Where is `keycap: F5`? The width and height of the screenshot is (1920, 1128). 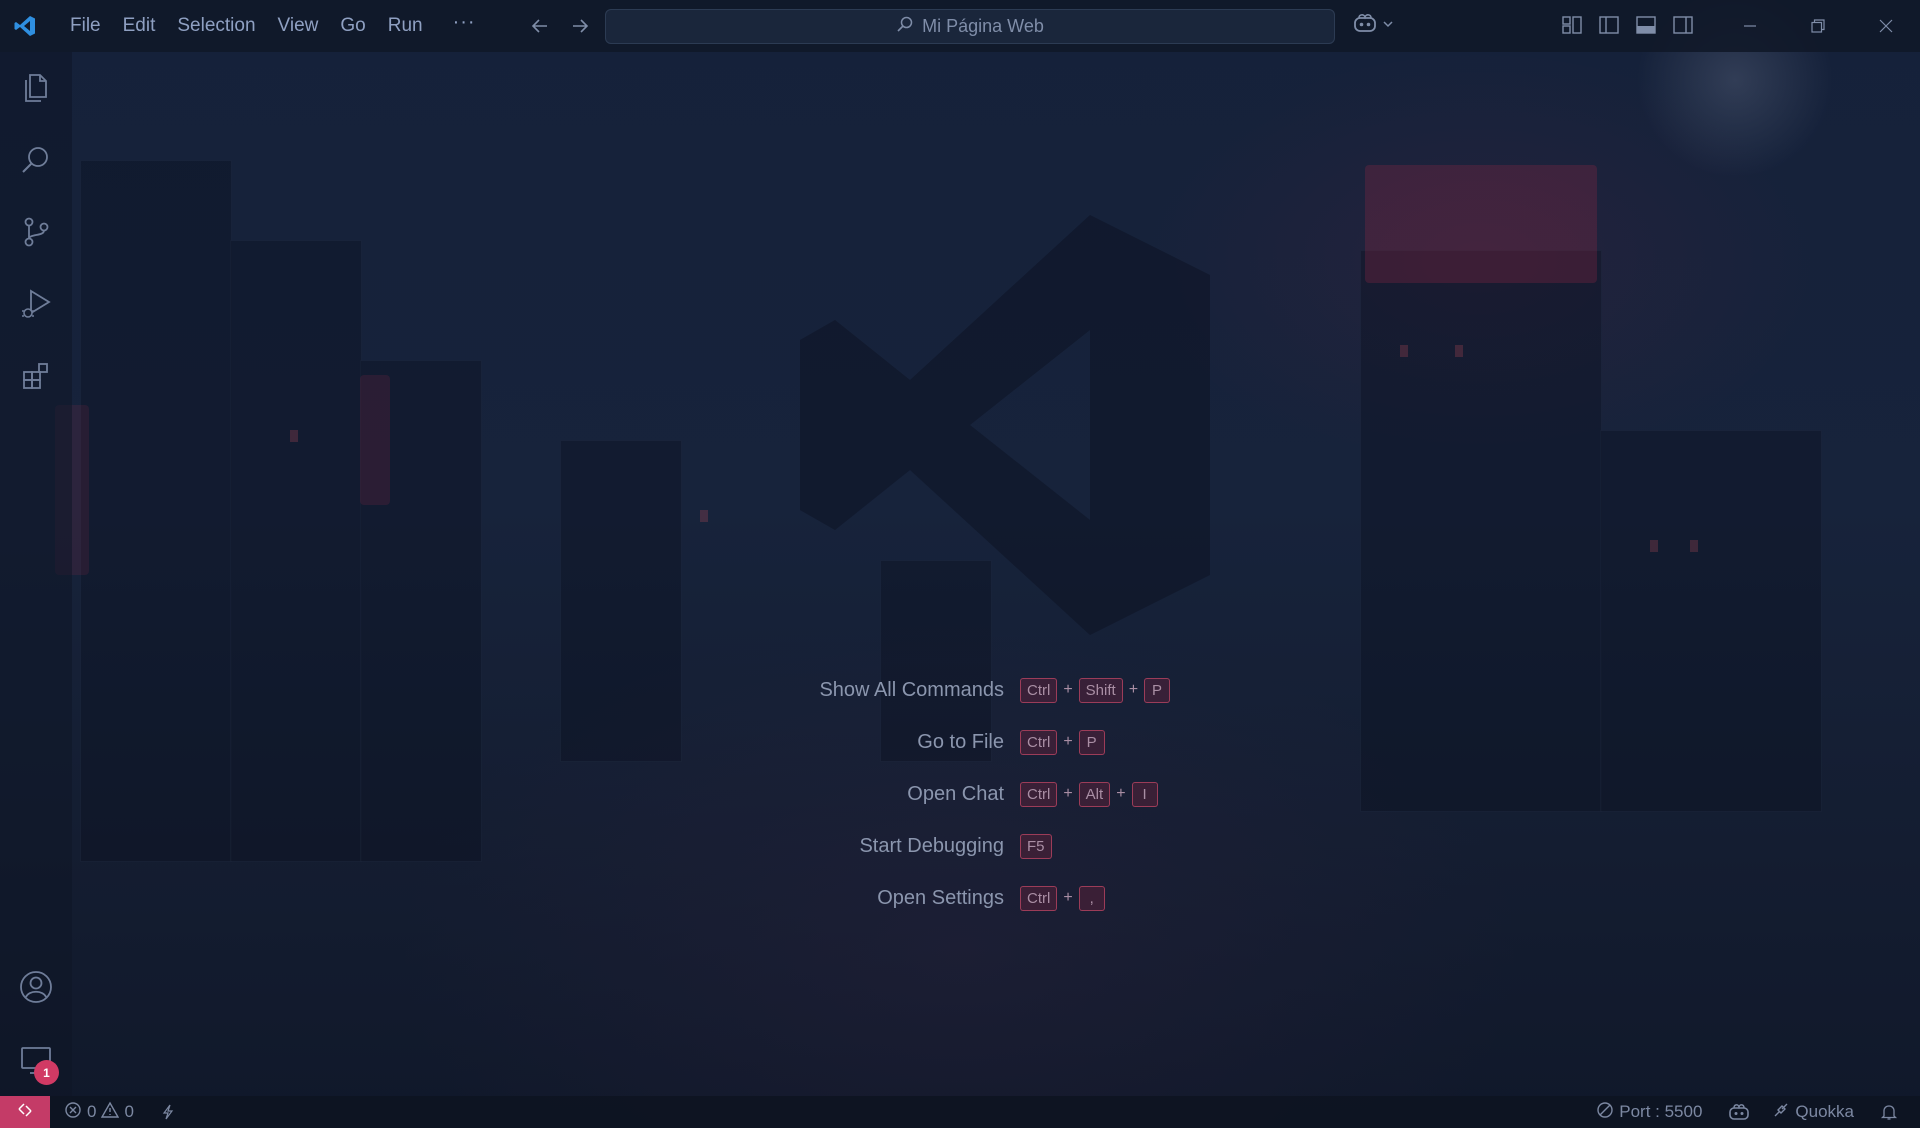
keycap: F5 is located at coordinates (1036, 846).